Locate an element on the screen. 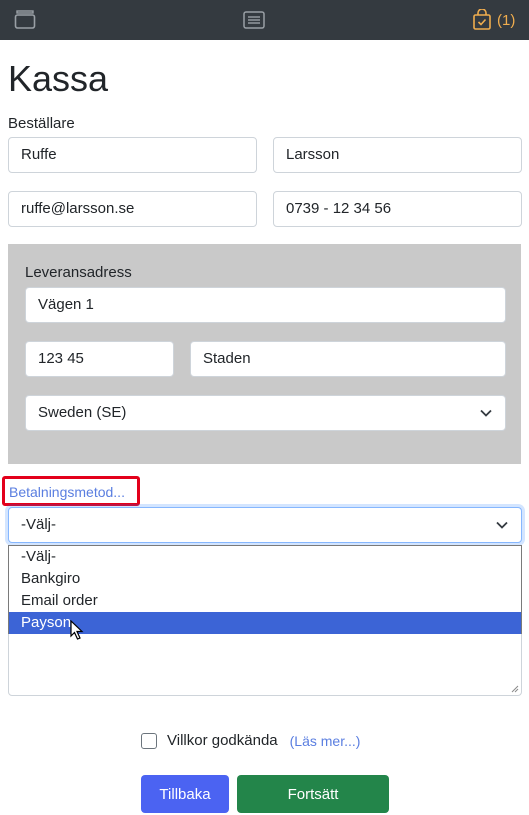 The width and height of the screenshot is (529, 815). archive-icon is located at coordinates (25, 20).